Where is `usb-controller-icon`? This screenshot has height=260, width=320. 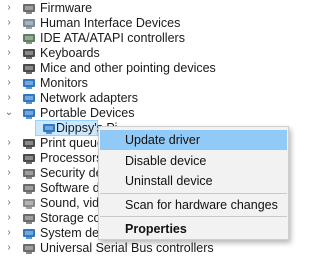 usb-controller-icon is located at coordinates (29, 248).